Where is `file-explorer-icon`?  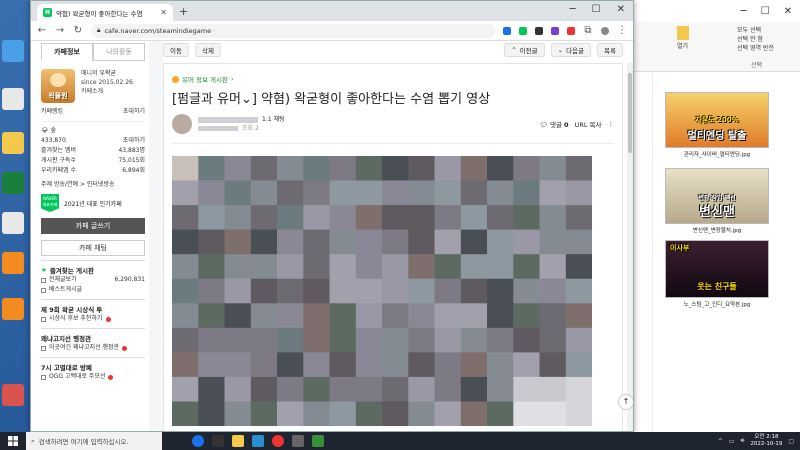
file-explorer-icon is located at coordinates (238, 441).